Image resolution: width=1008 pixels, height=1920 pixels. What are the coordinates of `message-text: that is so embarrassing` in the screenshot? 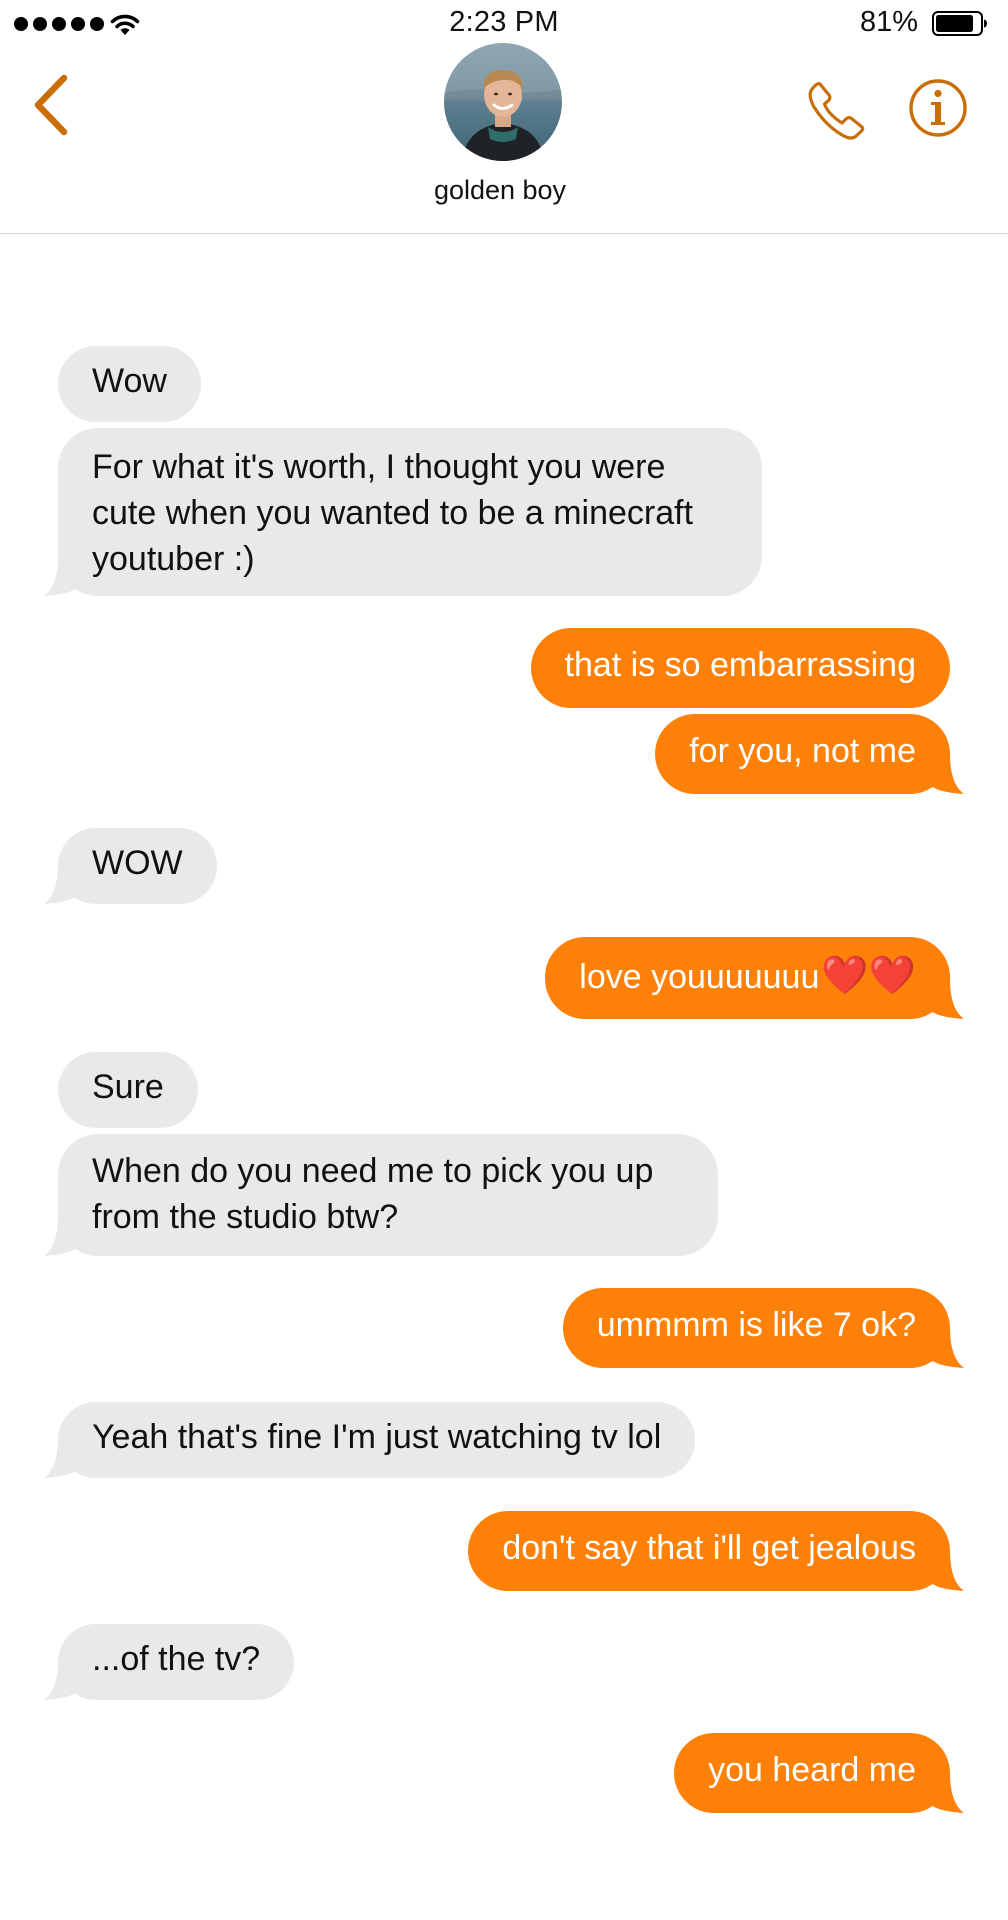 It's located at (740, 665).